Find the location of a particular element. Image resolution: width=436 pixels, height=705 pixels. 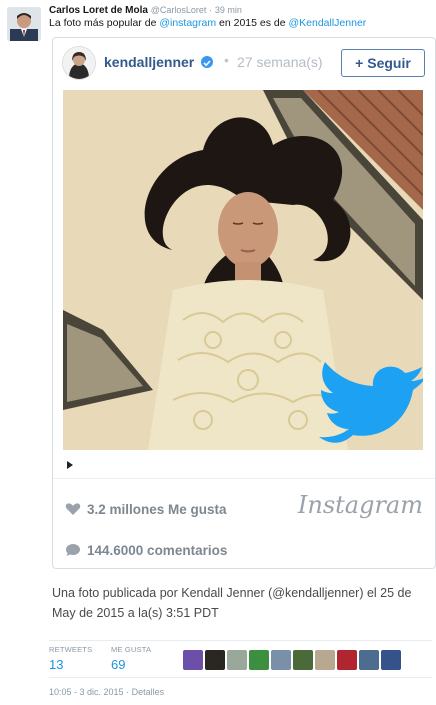

instagram-logo: Instagram is located at coordinates (360, 505).